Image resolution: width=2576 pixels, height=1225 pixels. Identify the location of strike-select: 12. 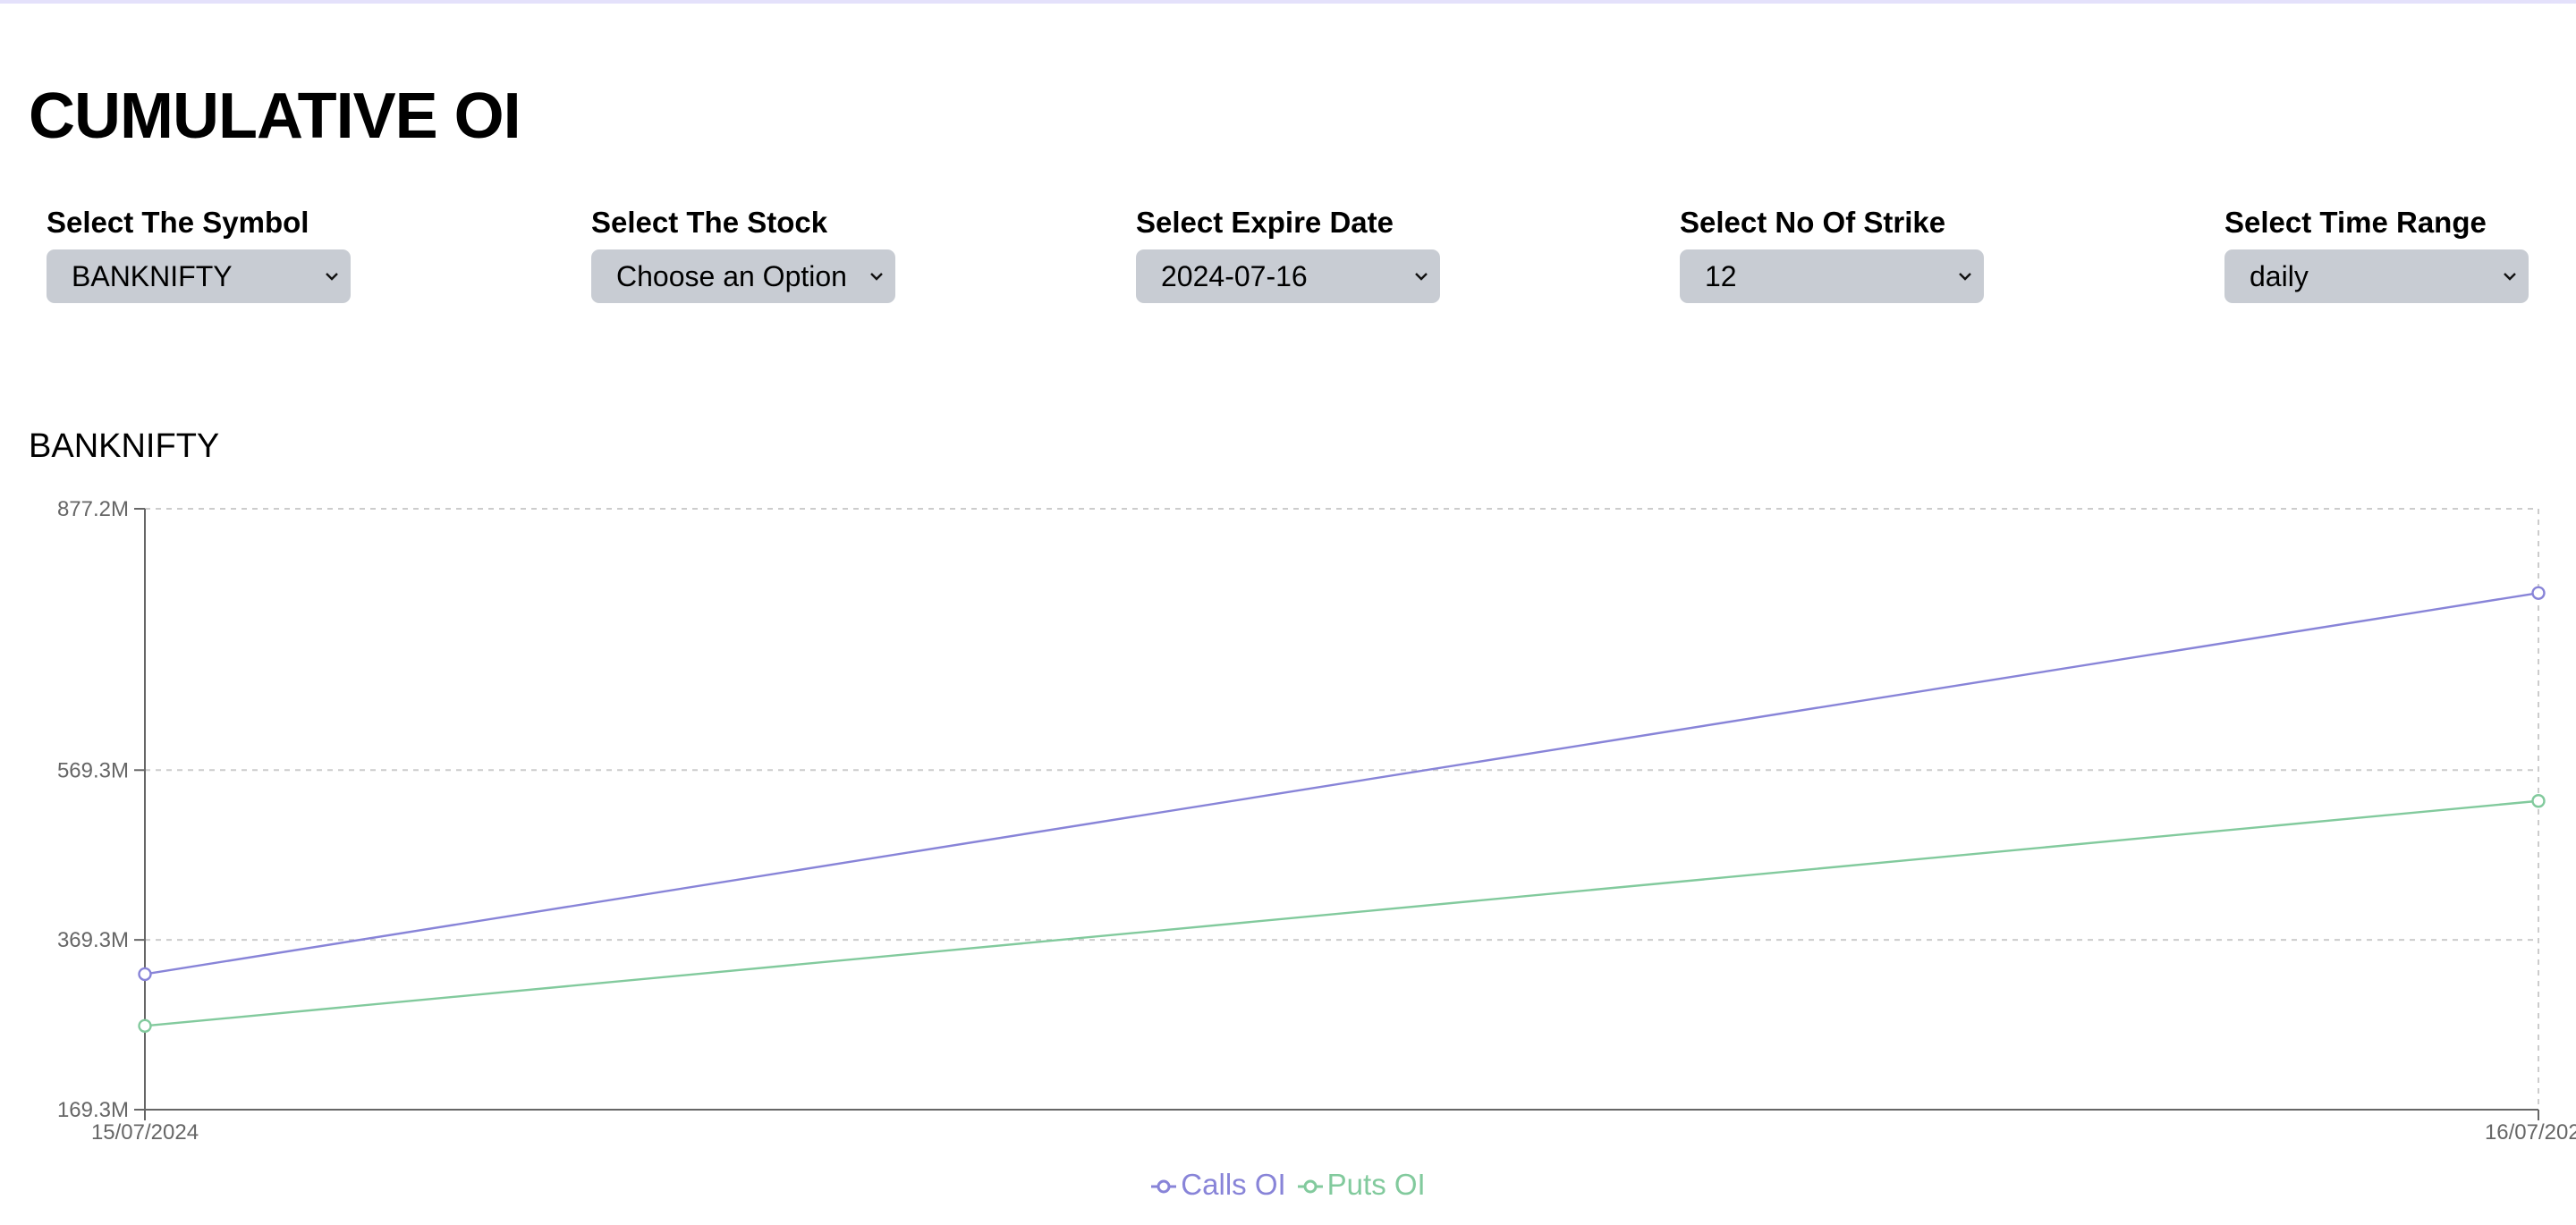
(1832, 276).